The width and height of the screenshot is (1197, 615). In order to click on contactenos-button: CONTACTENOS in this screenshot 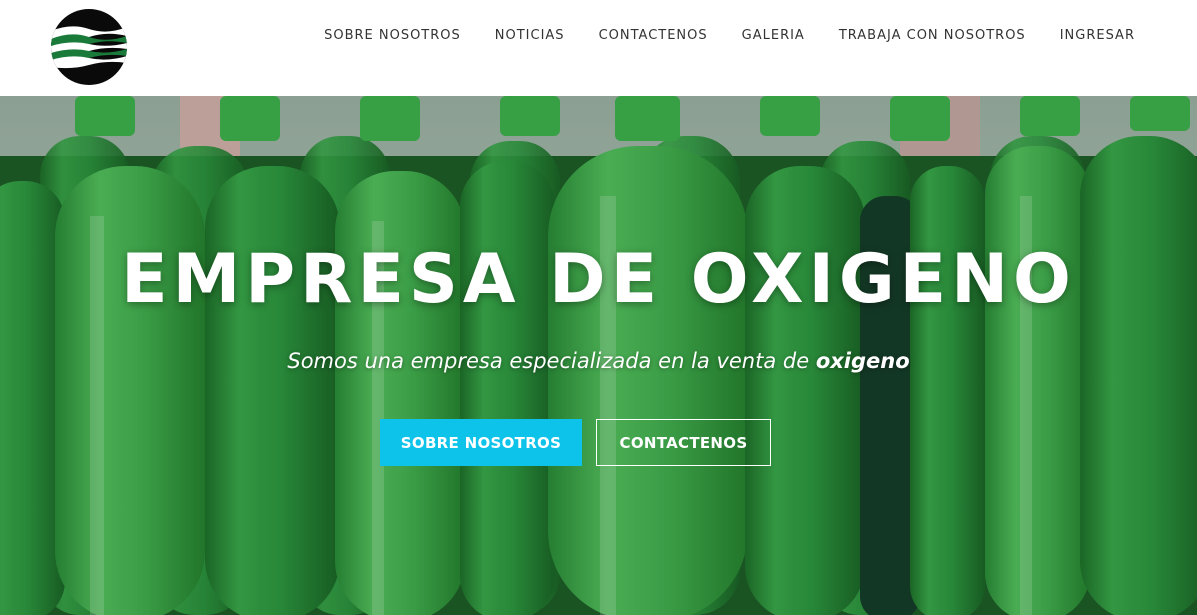, I will do `click(683, 442)`.